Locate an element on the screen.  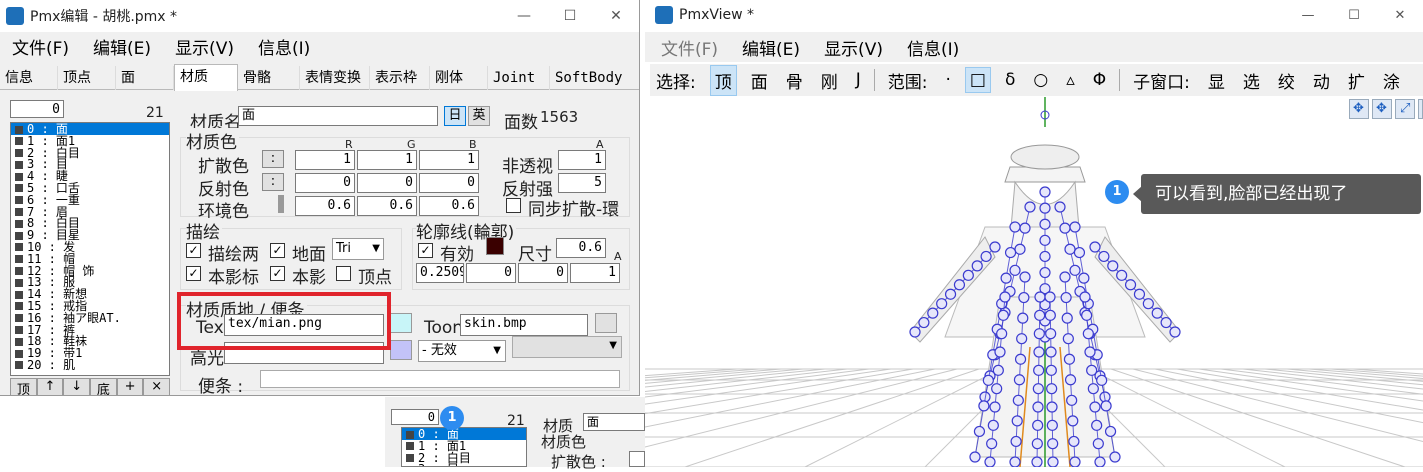
delete-button: × is located at coordinates (157, 386).